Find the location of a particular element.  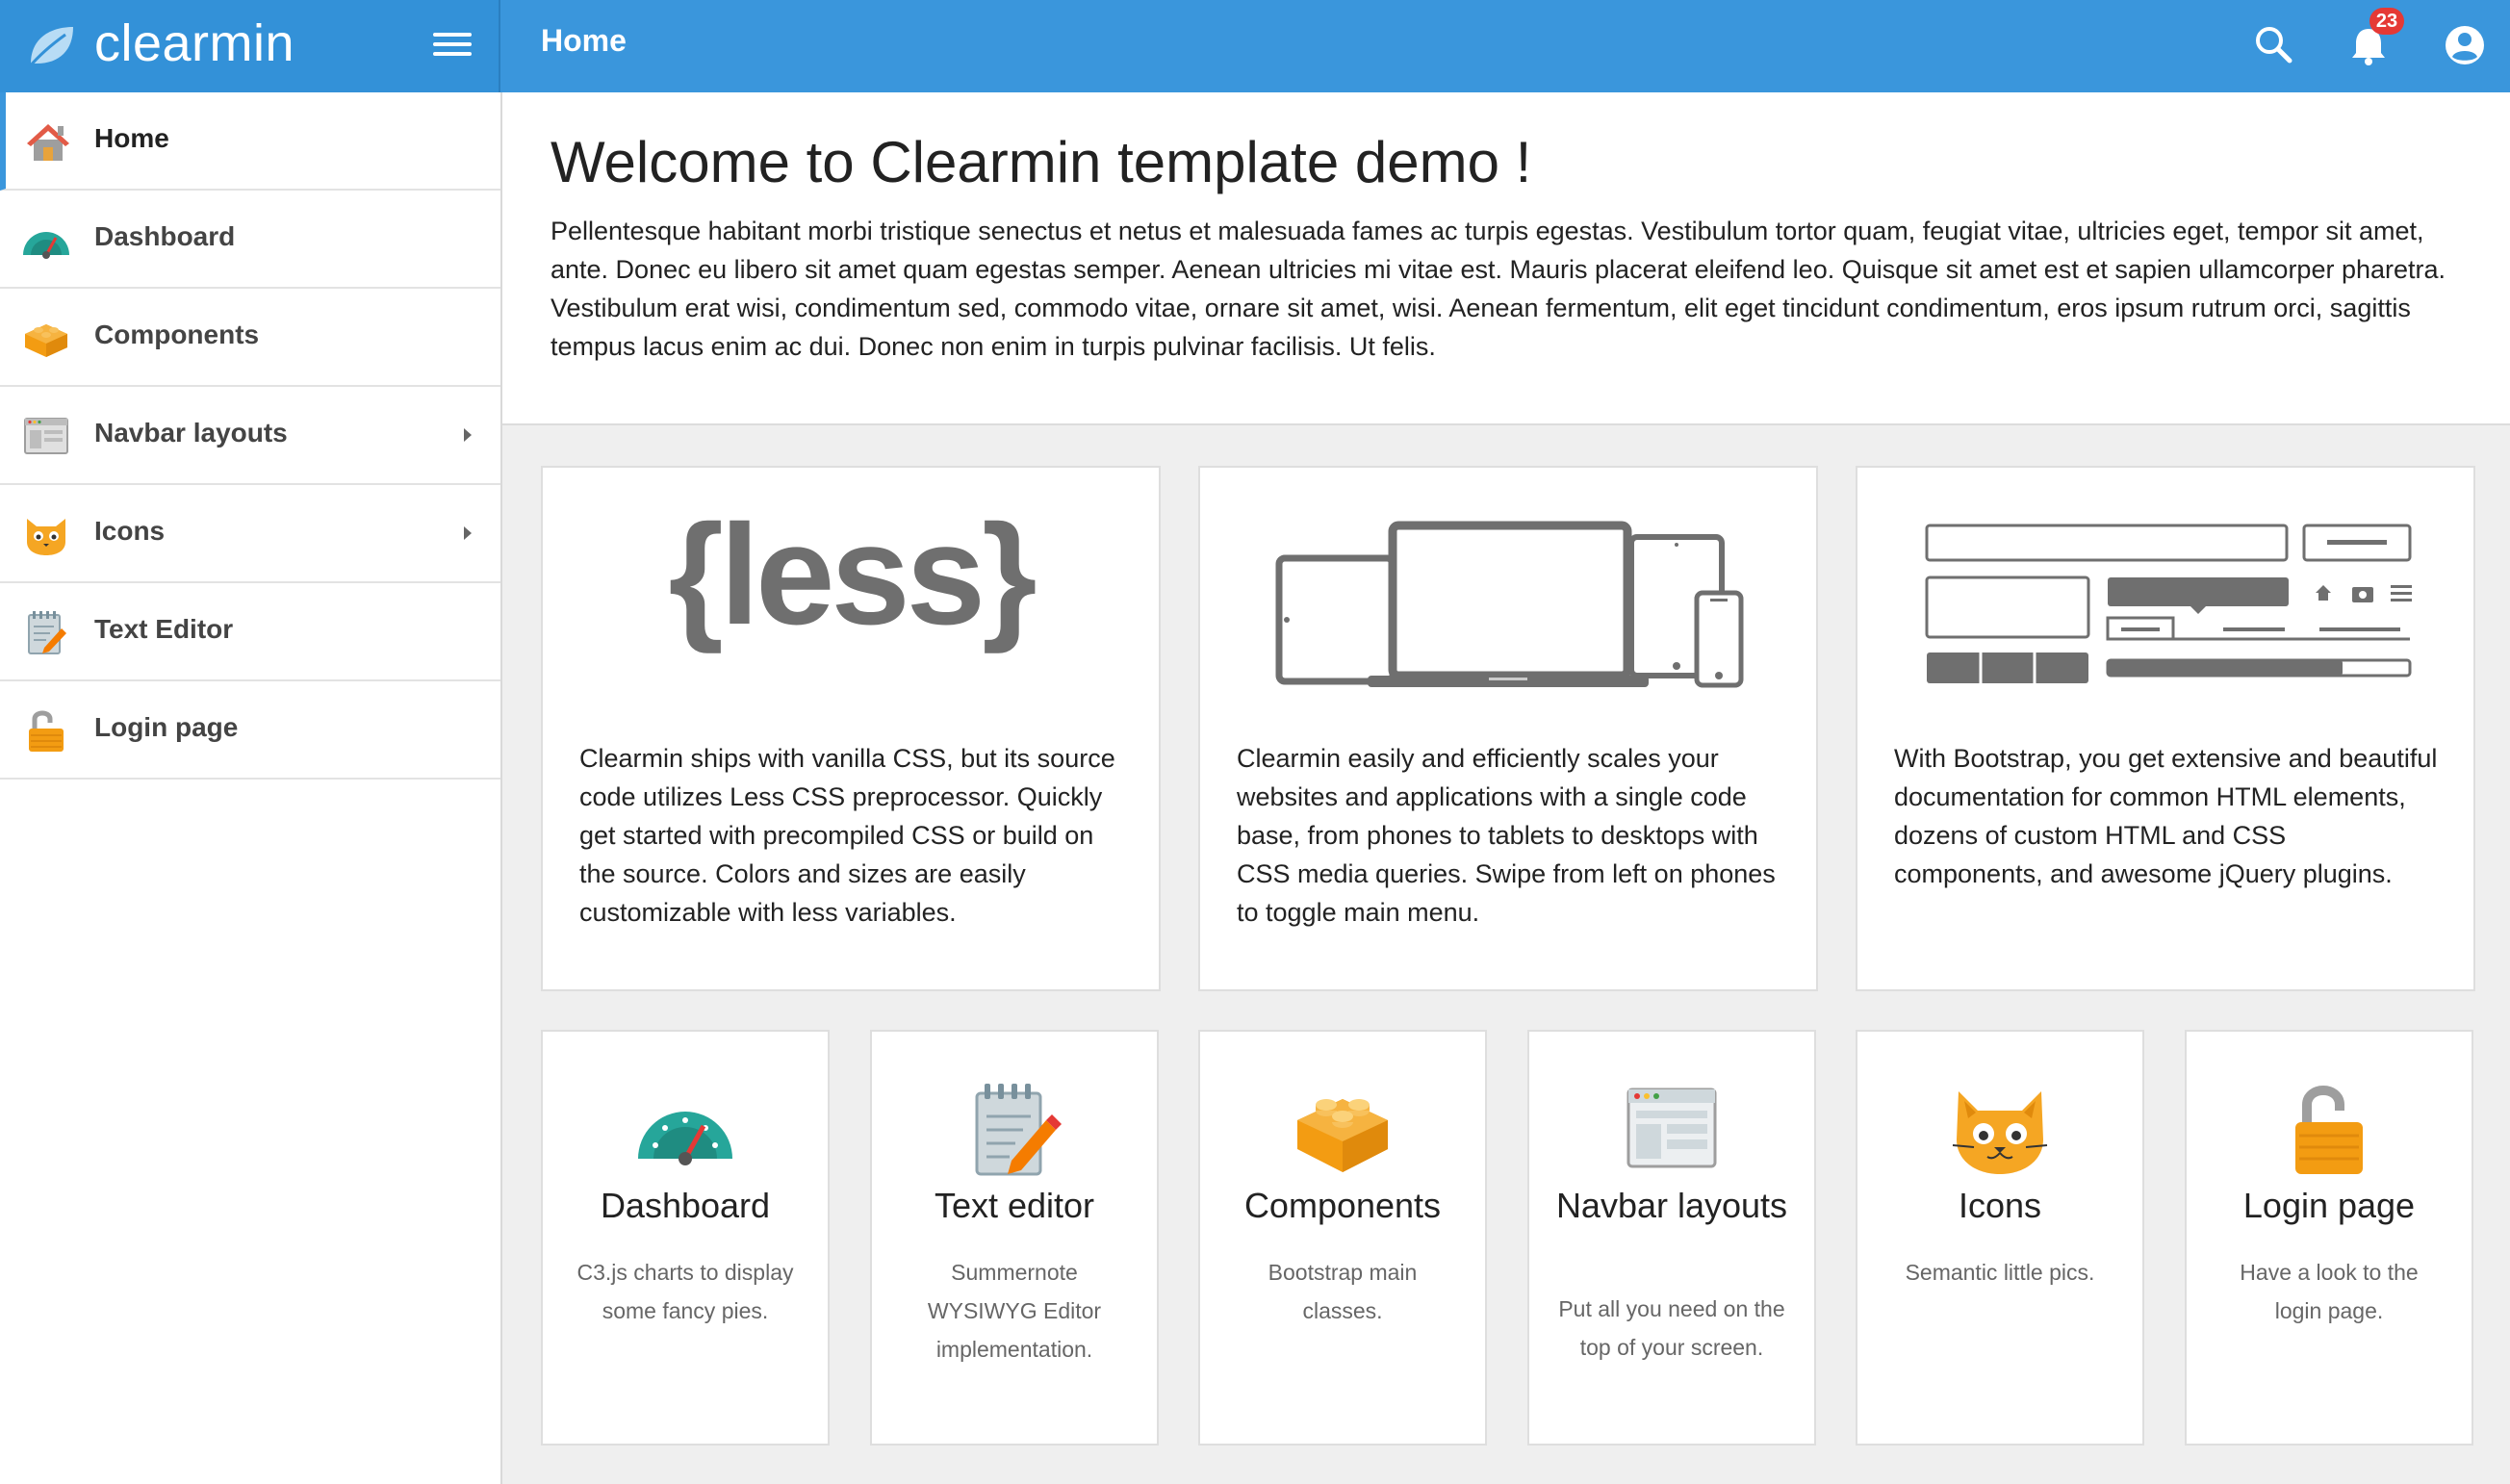

sidebar-item-components: Components is located at coordinates (250, 338).